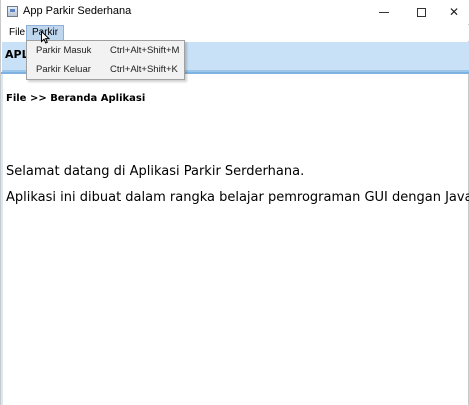  Describe the element at coordinates (45, 37) in the screenshot. I see `mouse-pointer-icon` at that location.